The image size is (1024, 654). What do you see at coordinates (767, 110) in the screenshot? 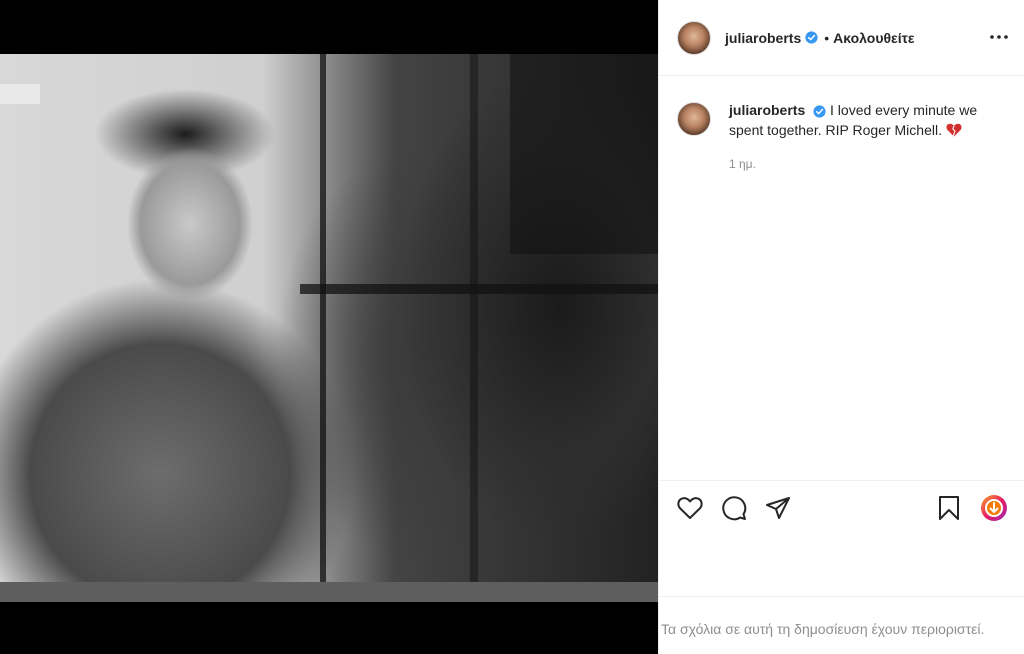
I see `caption-username: juliaroberts` at bounding box center [767, 110].